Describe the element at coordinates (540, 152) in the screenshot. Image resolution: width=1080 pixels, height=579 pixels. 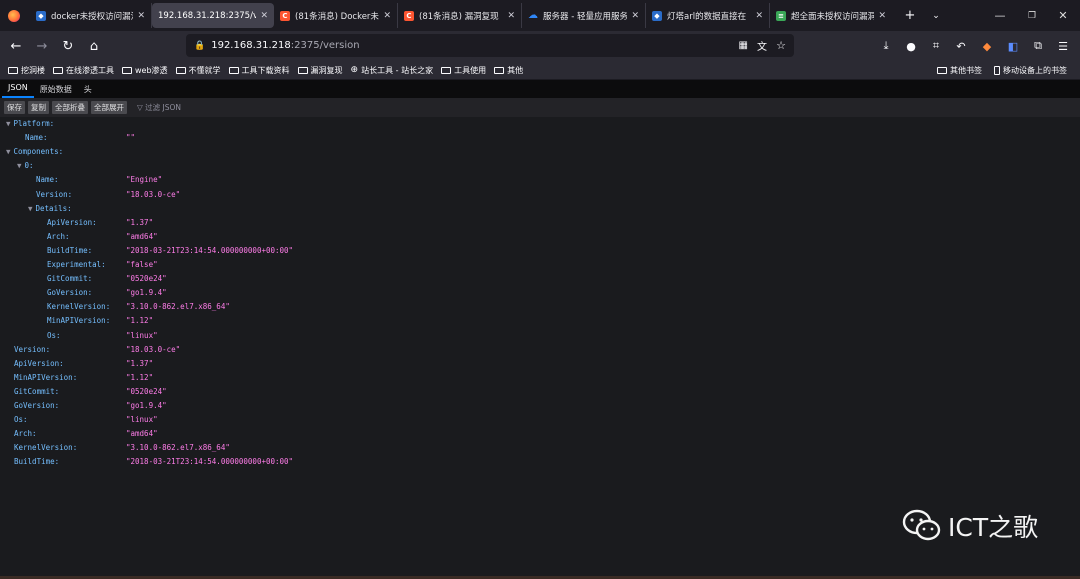
I see `json-row: ▼ Components:` at that location.